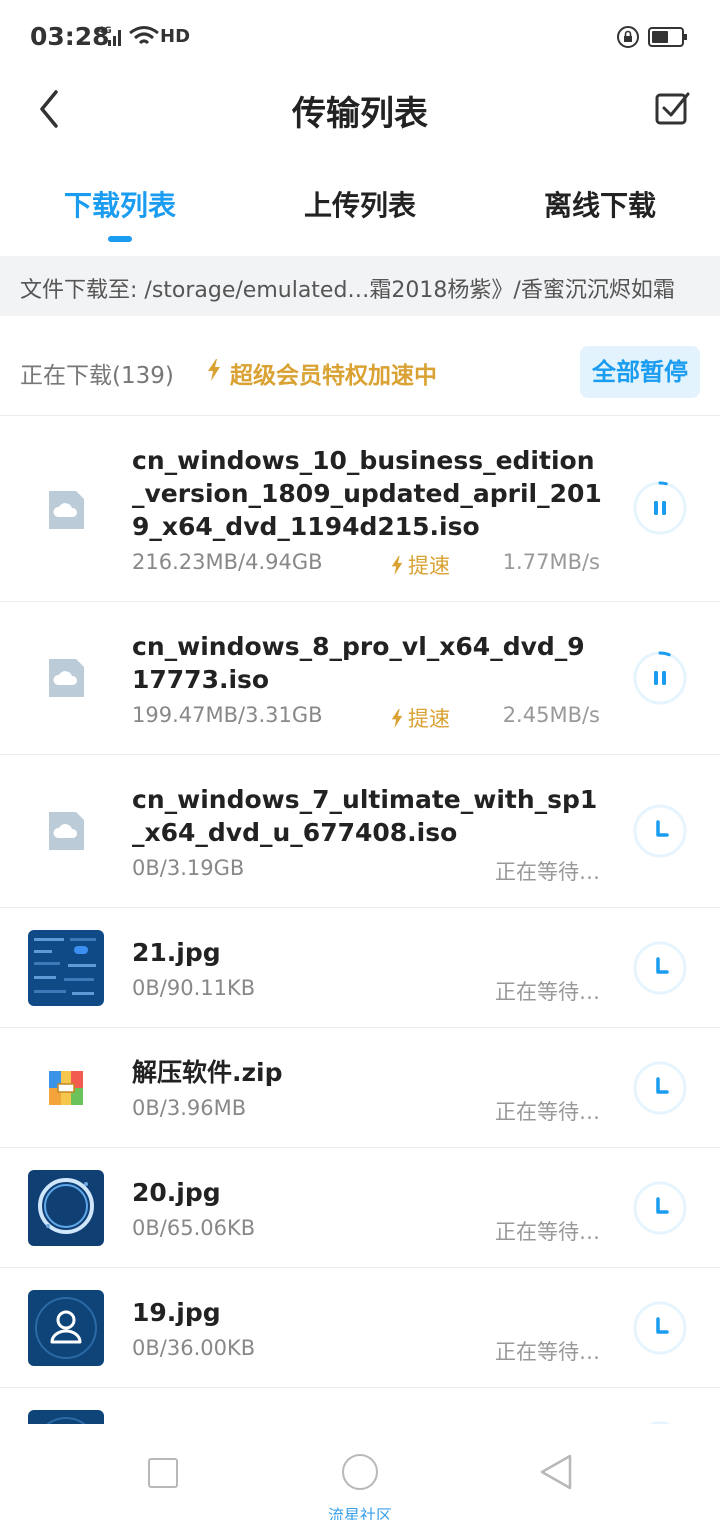  What do you see at coordinates (207, 1072) in the screenshot?
I see `file-name: 解压软件.zip` at bounding box center [207, 1072].